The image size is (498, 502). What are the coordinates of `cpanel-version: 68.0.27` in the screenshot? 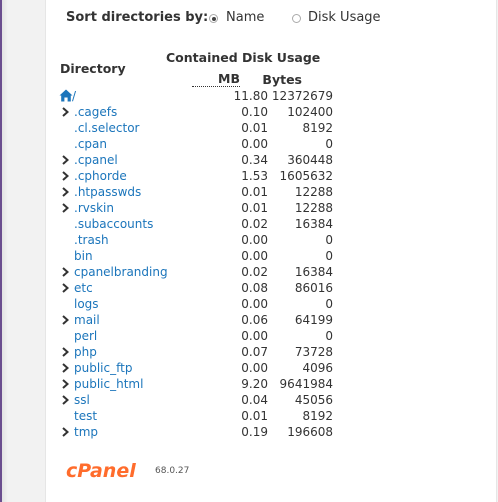 It's located at (172, 471).